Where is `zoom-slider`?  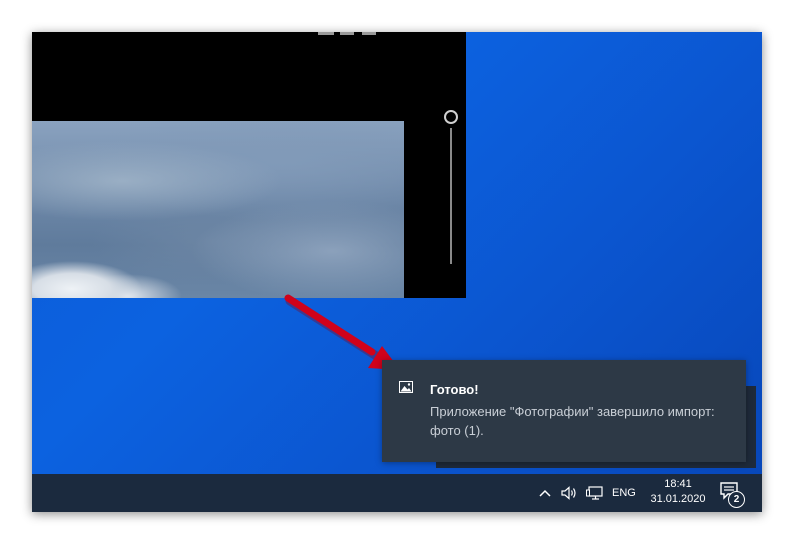 zoom-slider is located at coordinates (451, 190).